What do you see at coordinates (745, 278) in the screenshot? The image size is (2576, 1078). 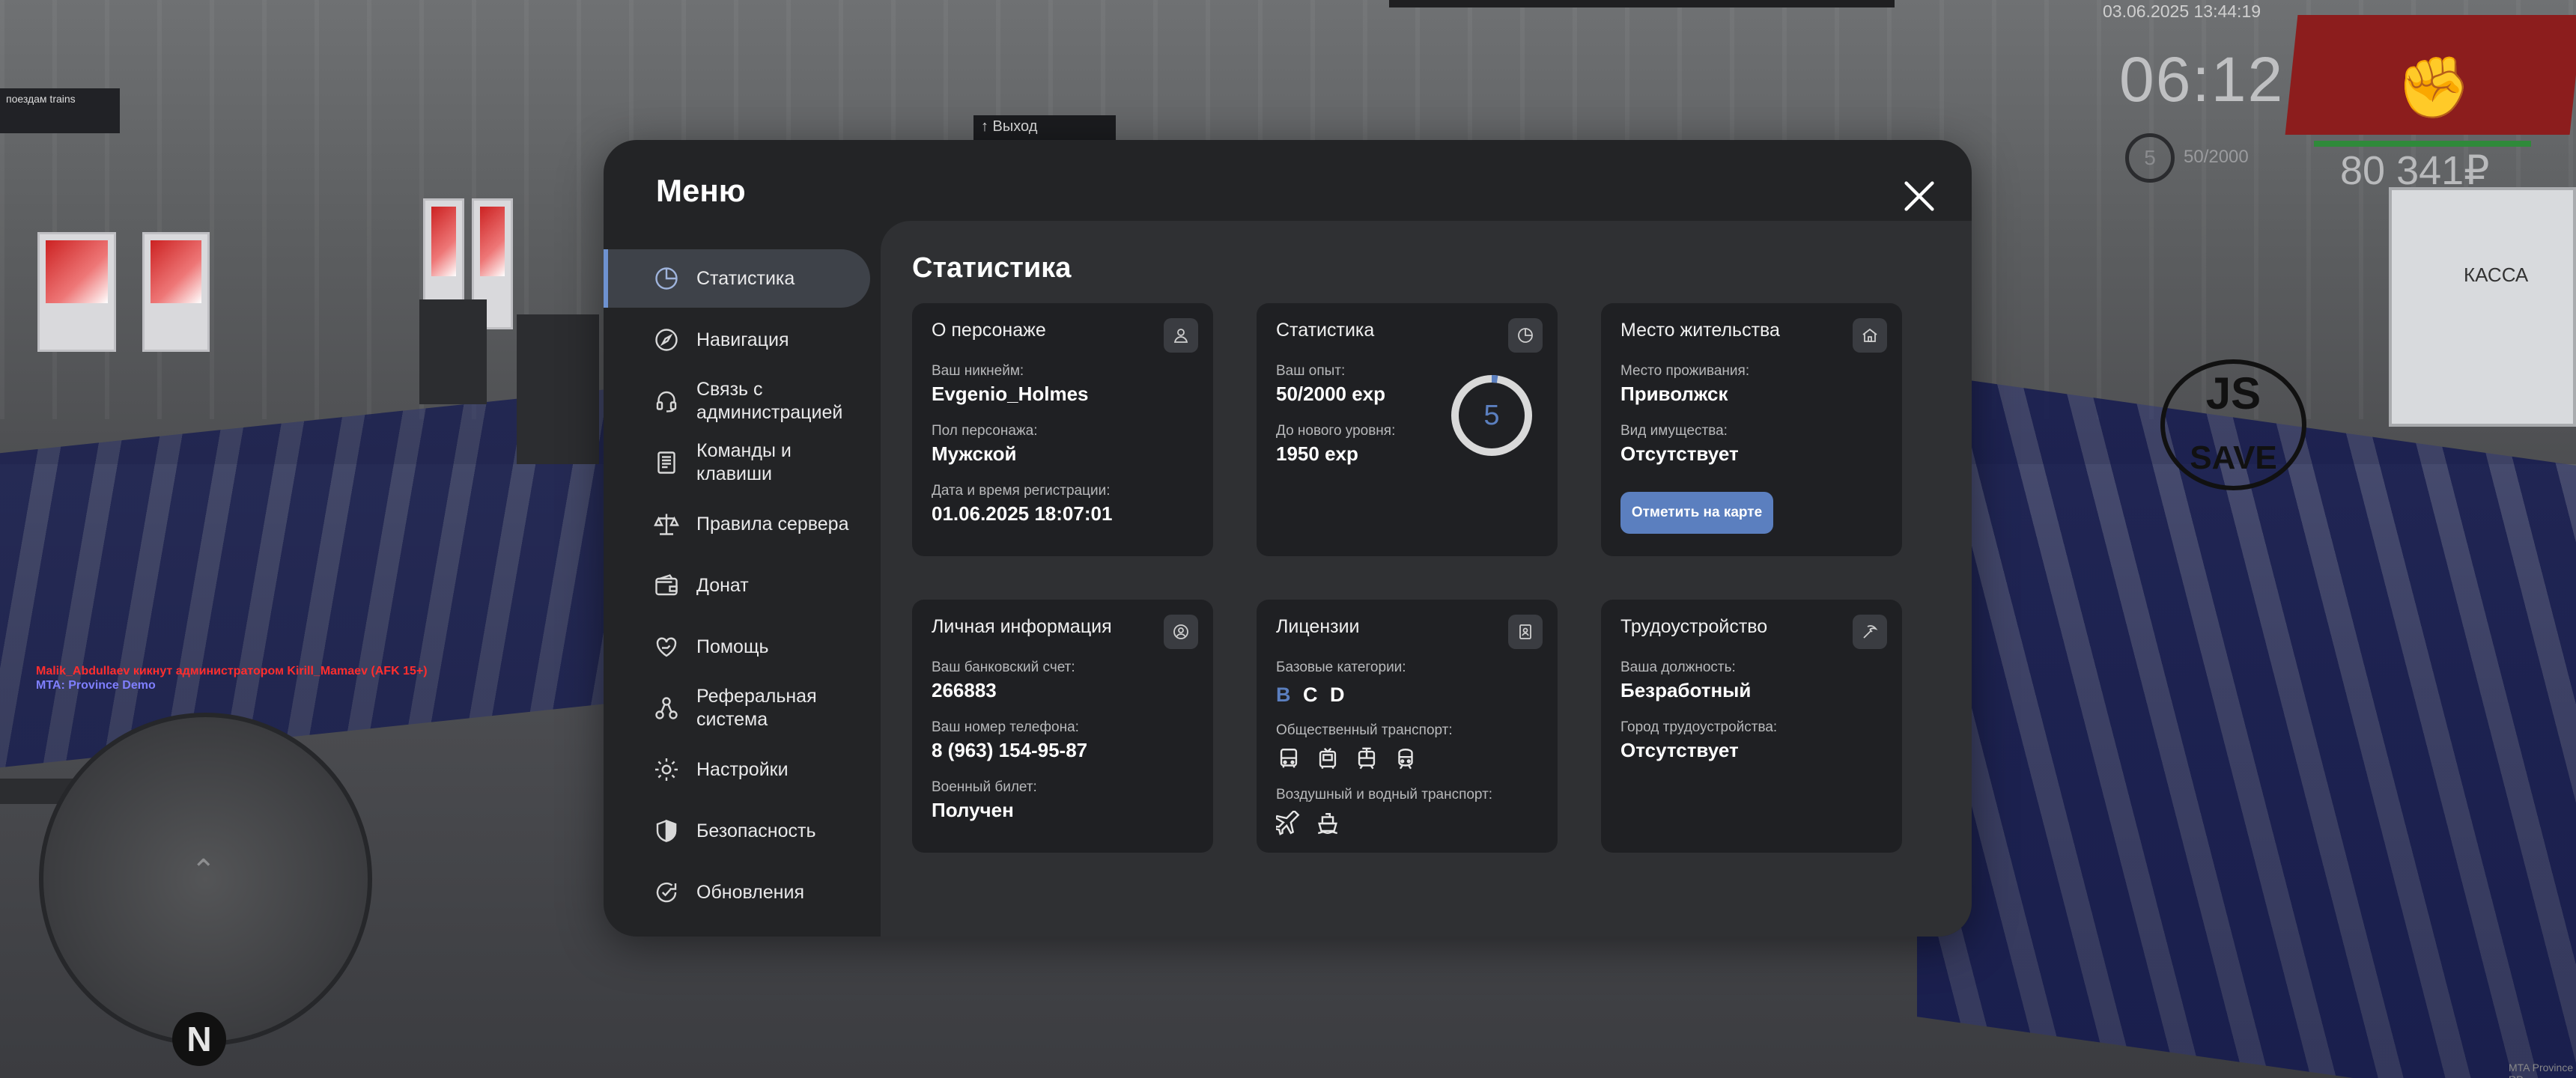 I see `sidebar-item-label: Статистика` at bounding box center [745, 278].